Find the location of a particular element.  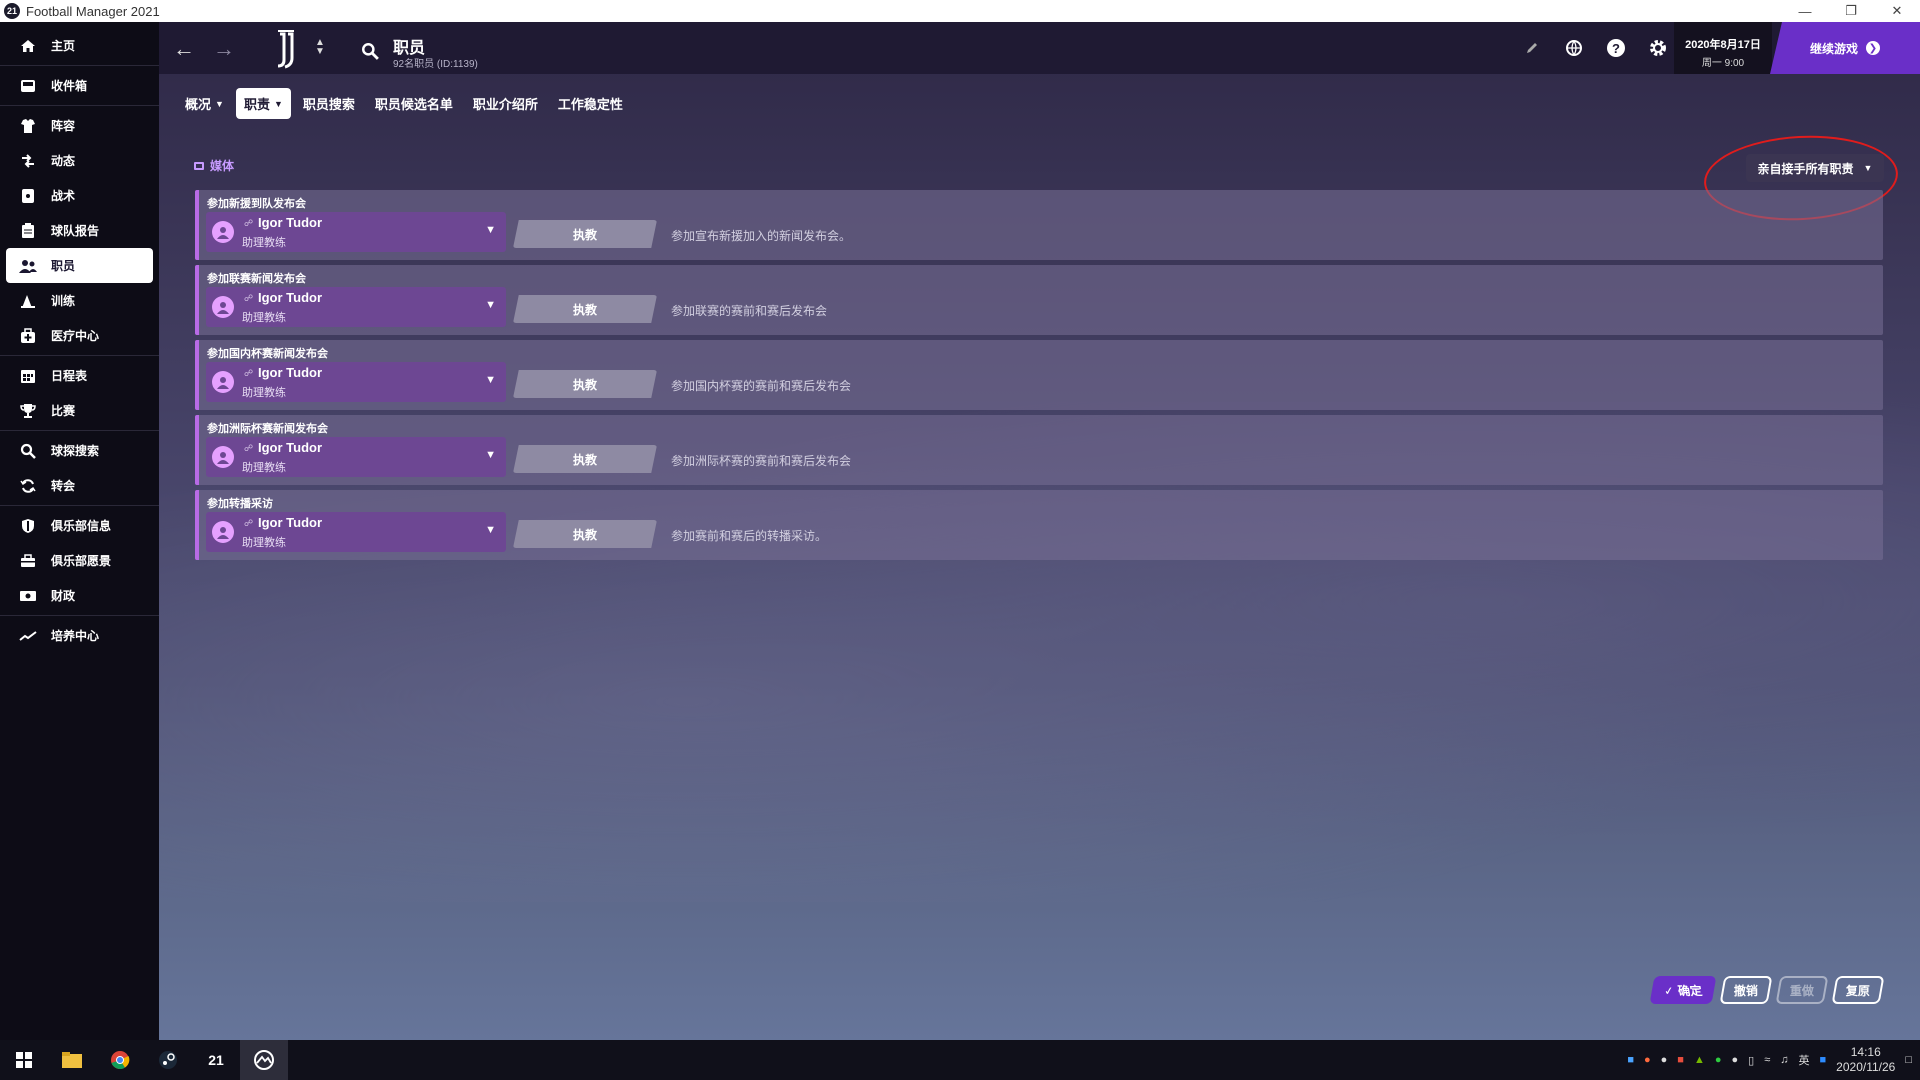

duty-title: 参加新援到队发布会 is located at coordinates (256, 204).